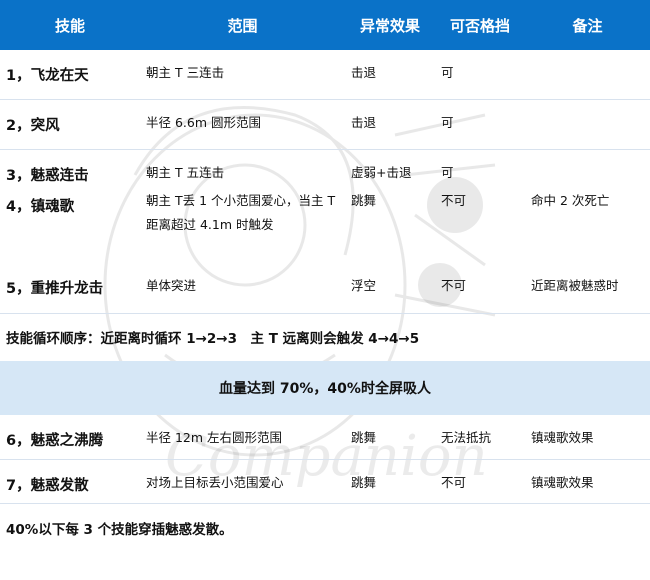 This screenshot has width=650, height=580. Describe the element at coordinates (390, 25) in the screenshot. I see `header-effect: 异常效果` at that location.